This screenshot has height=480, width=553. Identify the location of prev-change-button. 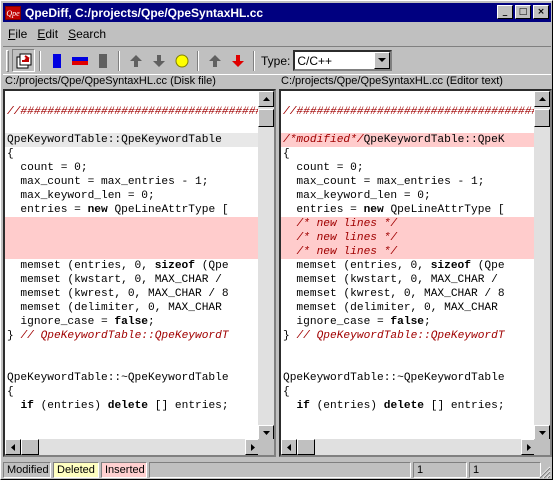
(214, 60).